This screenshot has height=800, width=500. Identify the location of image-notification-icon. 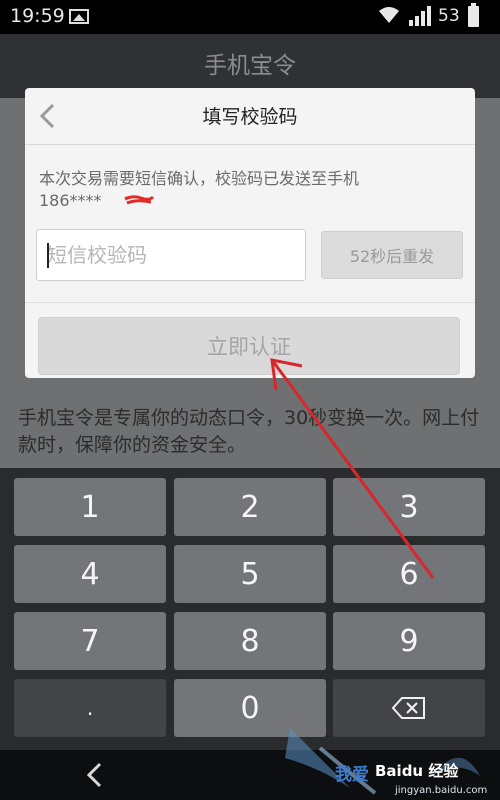
(79, 16).